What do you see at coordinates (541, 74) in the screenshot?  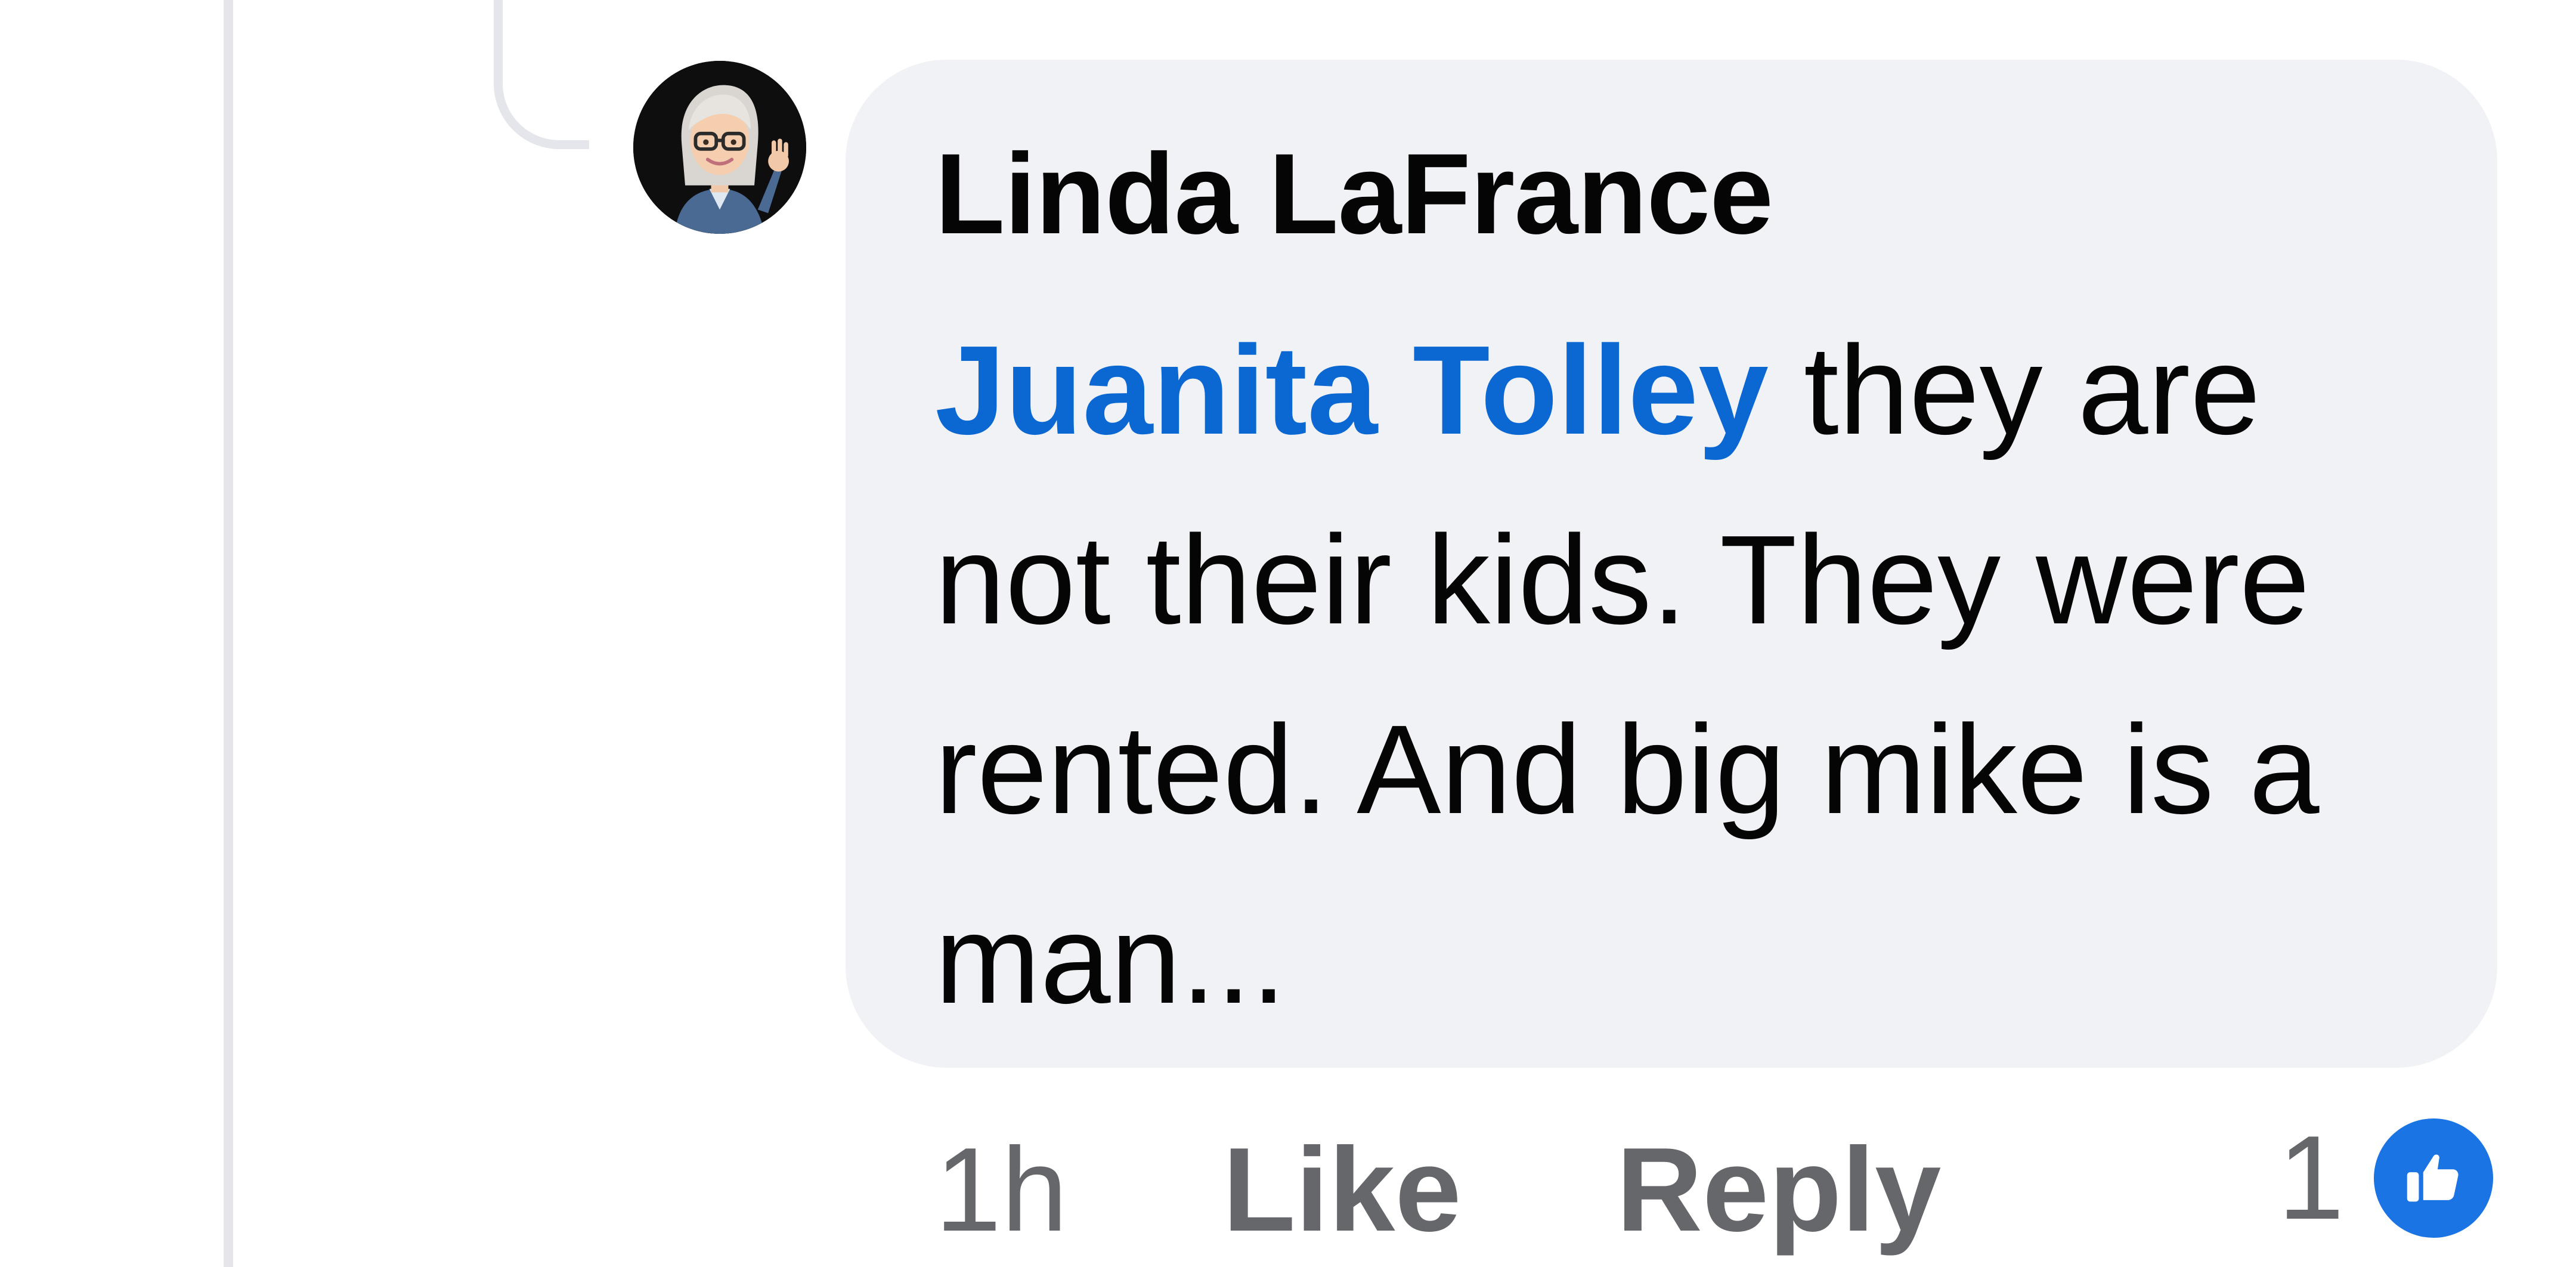 I see `reply-connector-line` at bounding box center [541, 74].